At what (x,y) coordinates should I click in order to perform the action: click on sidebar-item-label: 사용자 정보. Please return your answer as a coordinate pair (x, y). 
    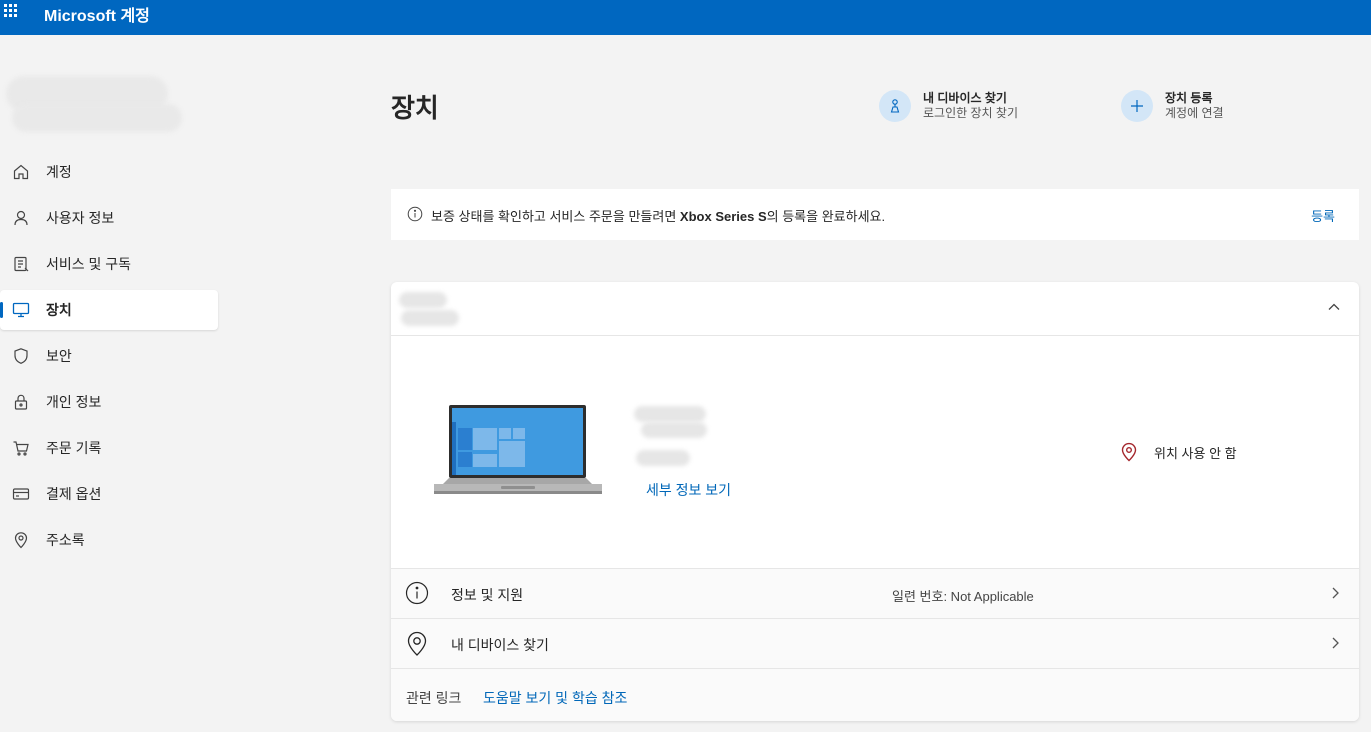
    Looking at the image, I should click on (80, 218).